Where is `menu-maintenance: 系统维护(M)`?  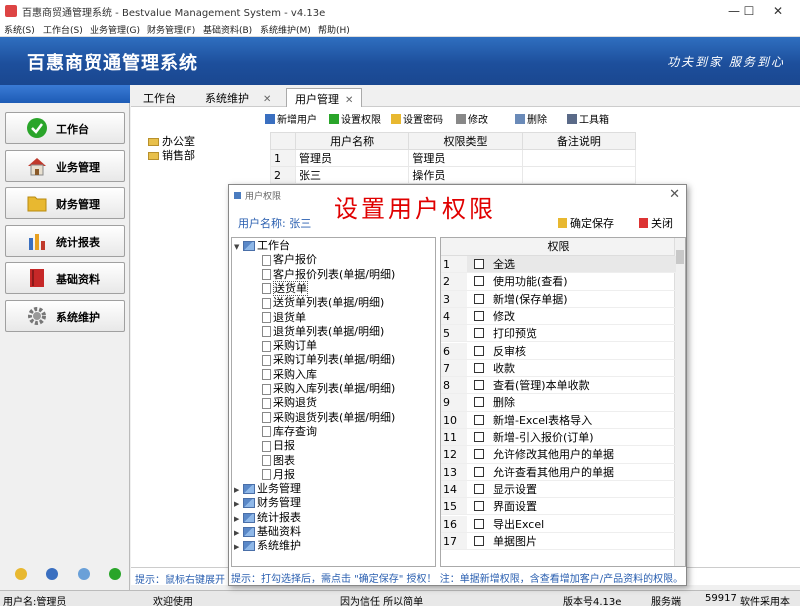
menu-maintenance: 系统维护(M) is located at coordinates (285, 29).